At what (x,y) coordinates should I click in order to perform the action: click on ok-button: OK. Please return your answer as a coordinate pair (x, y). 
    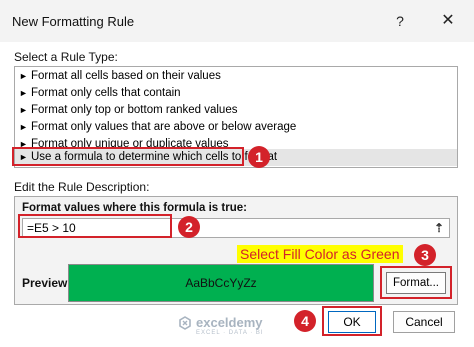
    Looking at the image, I should click on (352, 322).